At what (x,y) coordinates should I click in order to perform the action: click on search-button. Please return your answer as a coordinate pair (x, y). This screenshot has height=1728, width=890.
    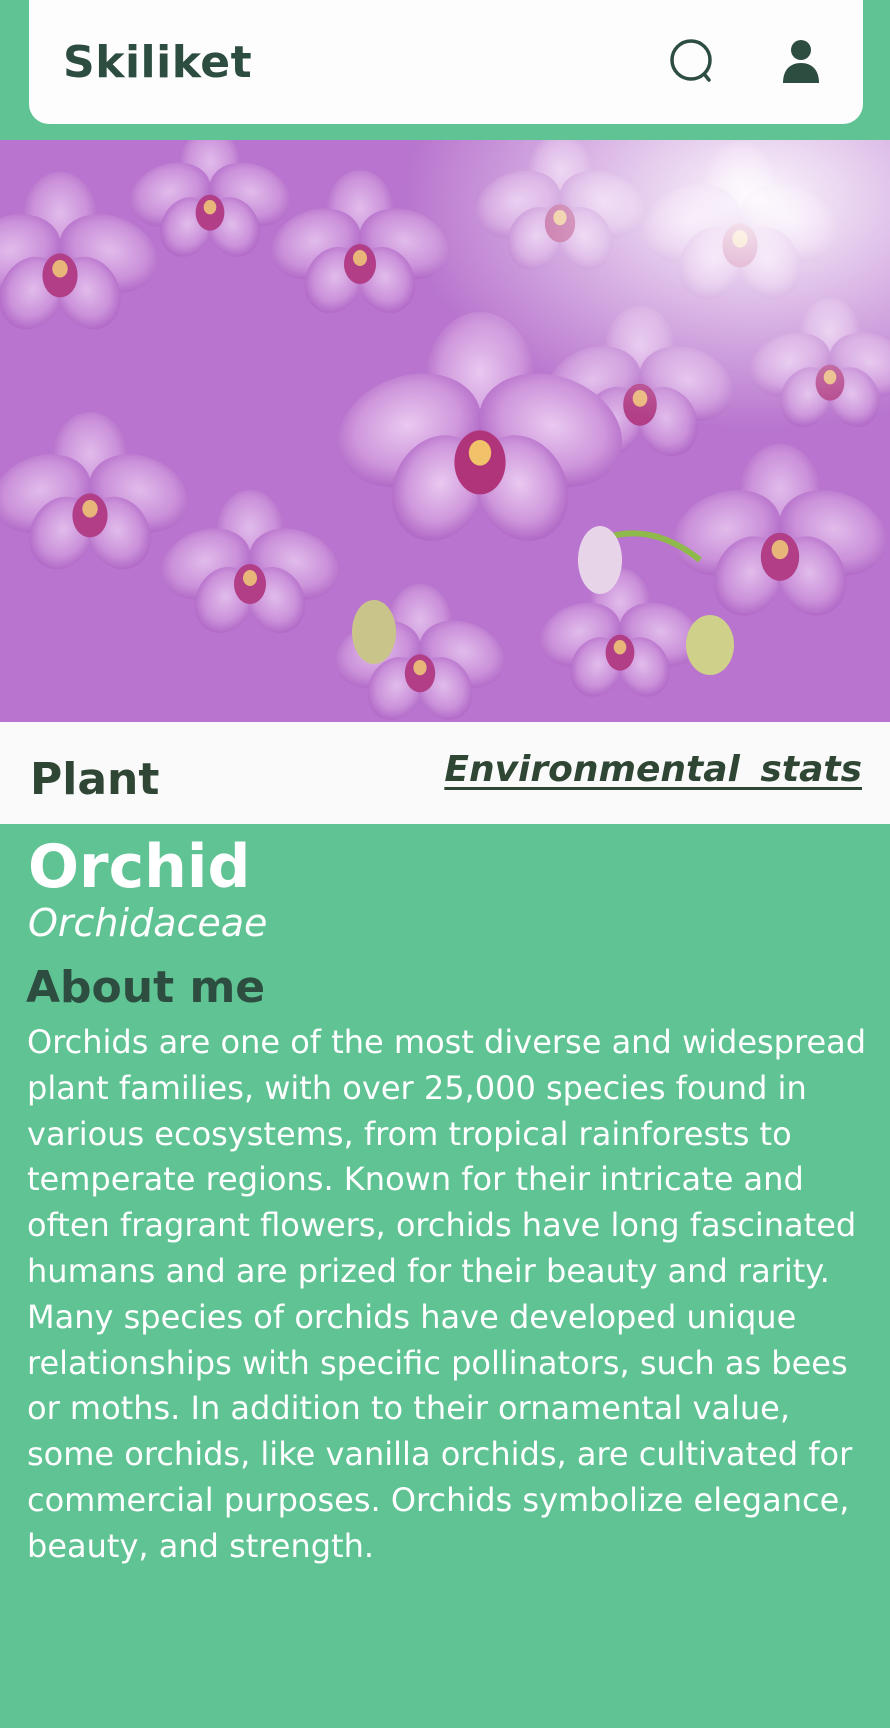
    Looking at the image, I should click on (693, 62).